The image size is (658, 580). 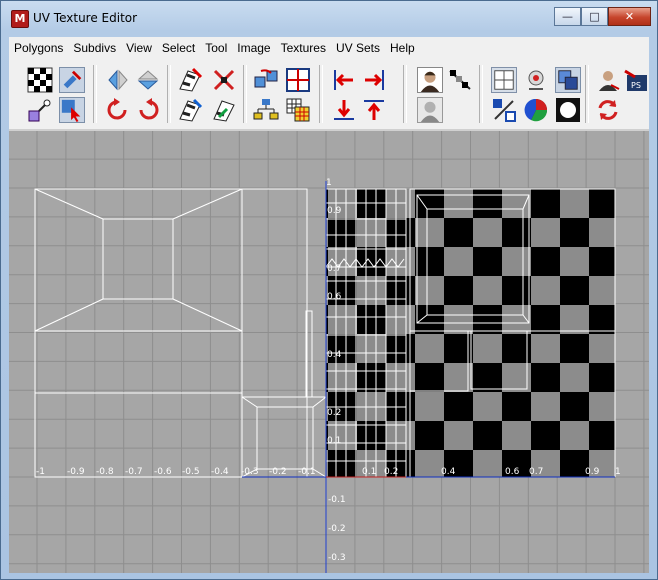 I want to click on u-label: 0.4, so click(x=448, y=472).